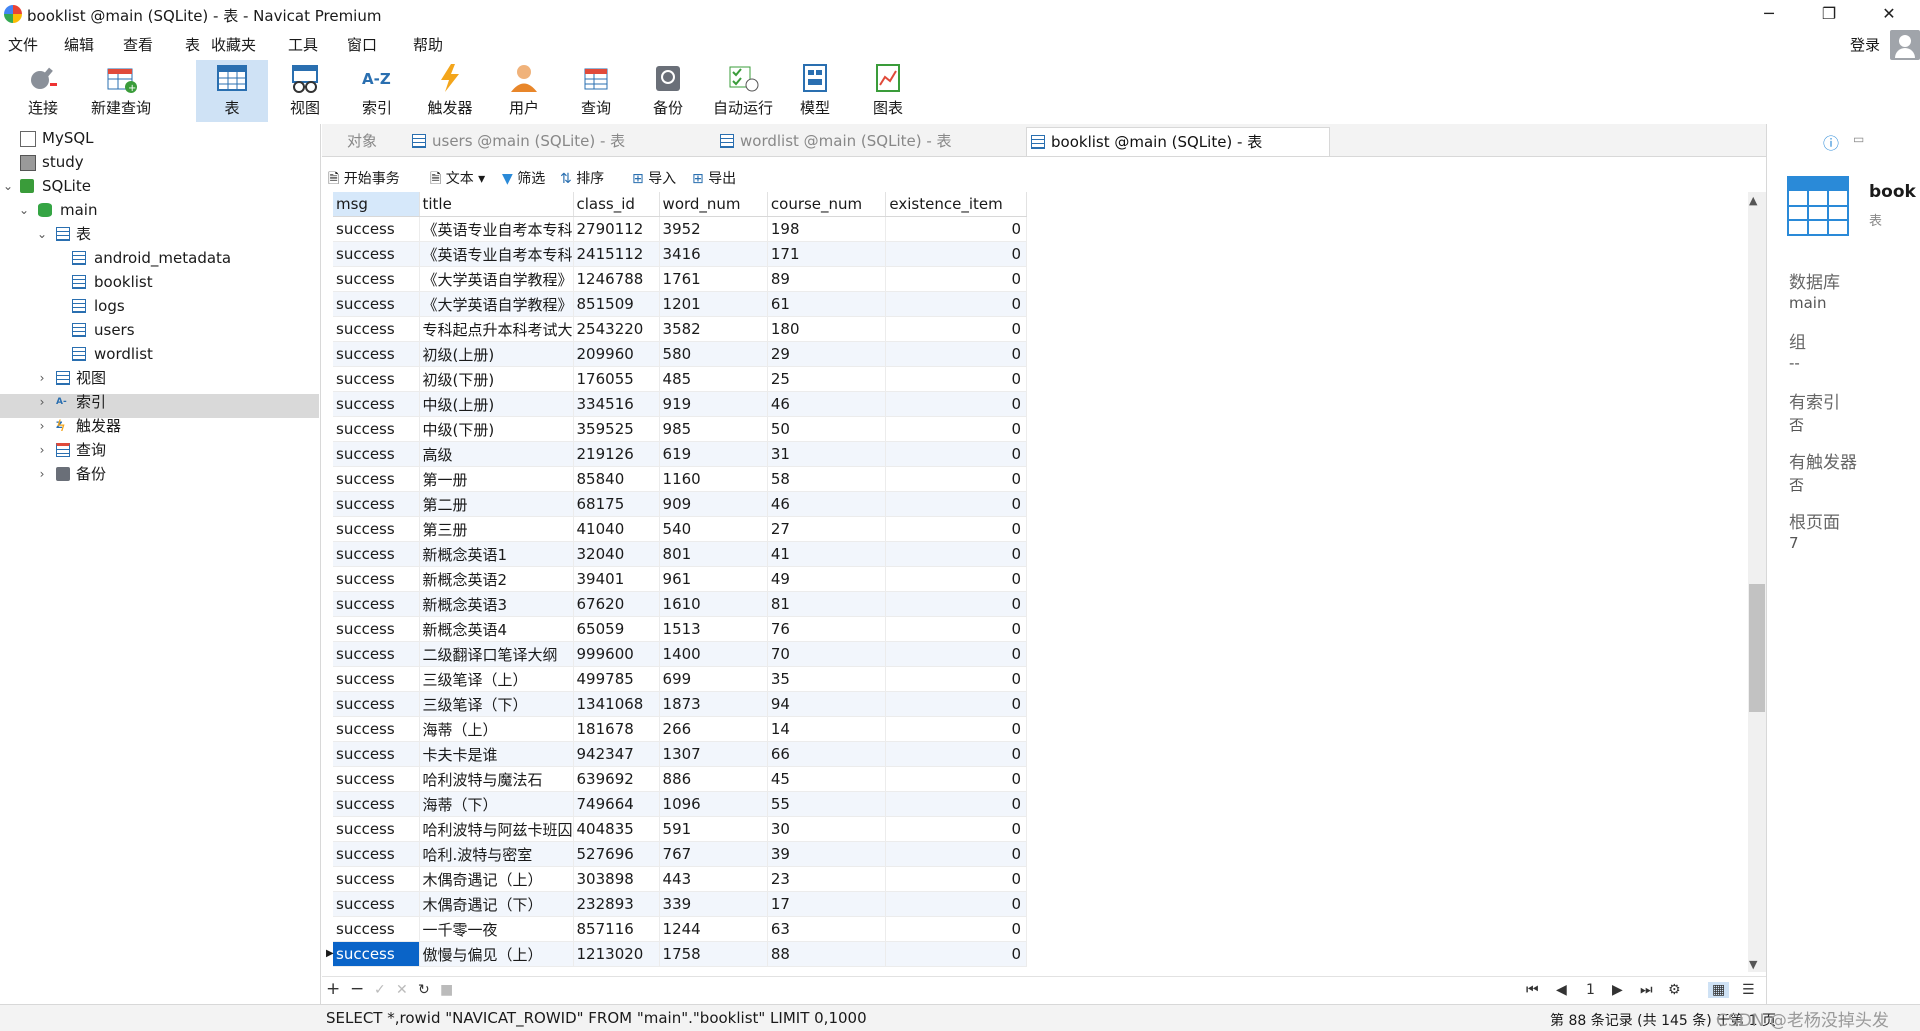  What do you see at coordinates (164, 426) in the screenshot?
I see `sidebar-item-triggers: › ϟ 触发器` at bounding box center [164, 426].